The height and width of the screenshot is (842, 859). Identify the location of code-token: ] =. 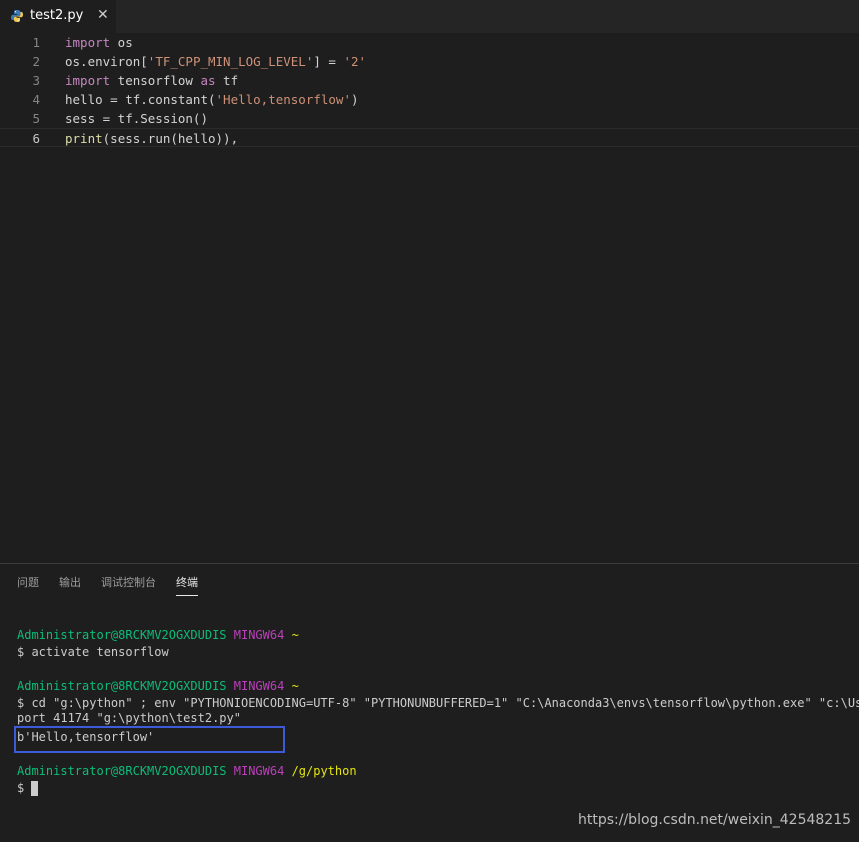
(328, 61).